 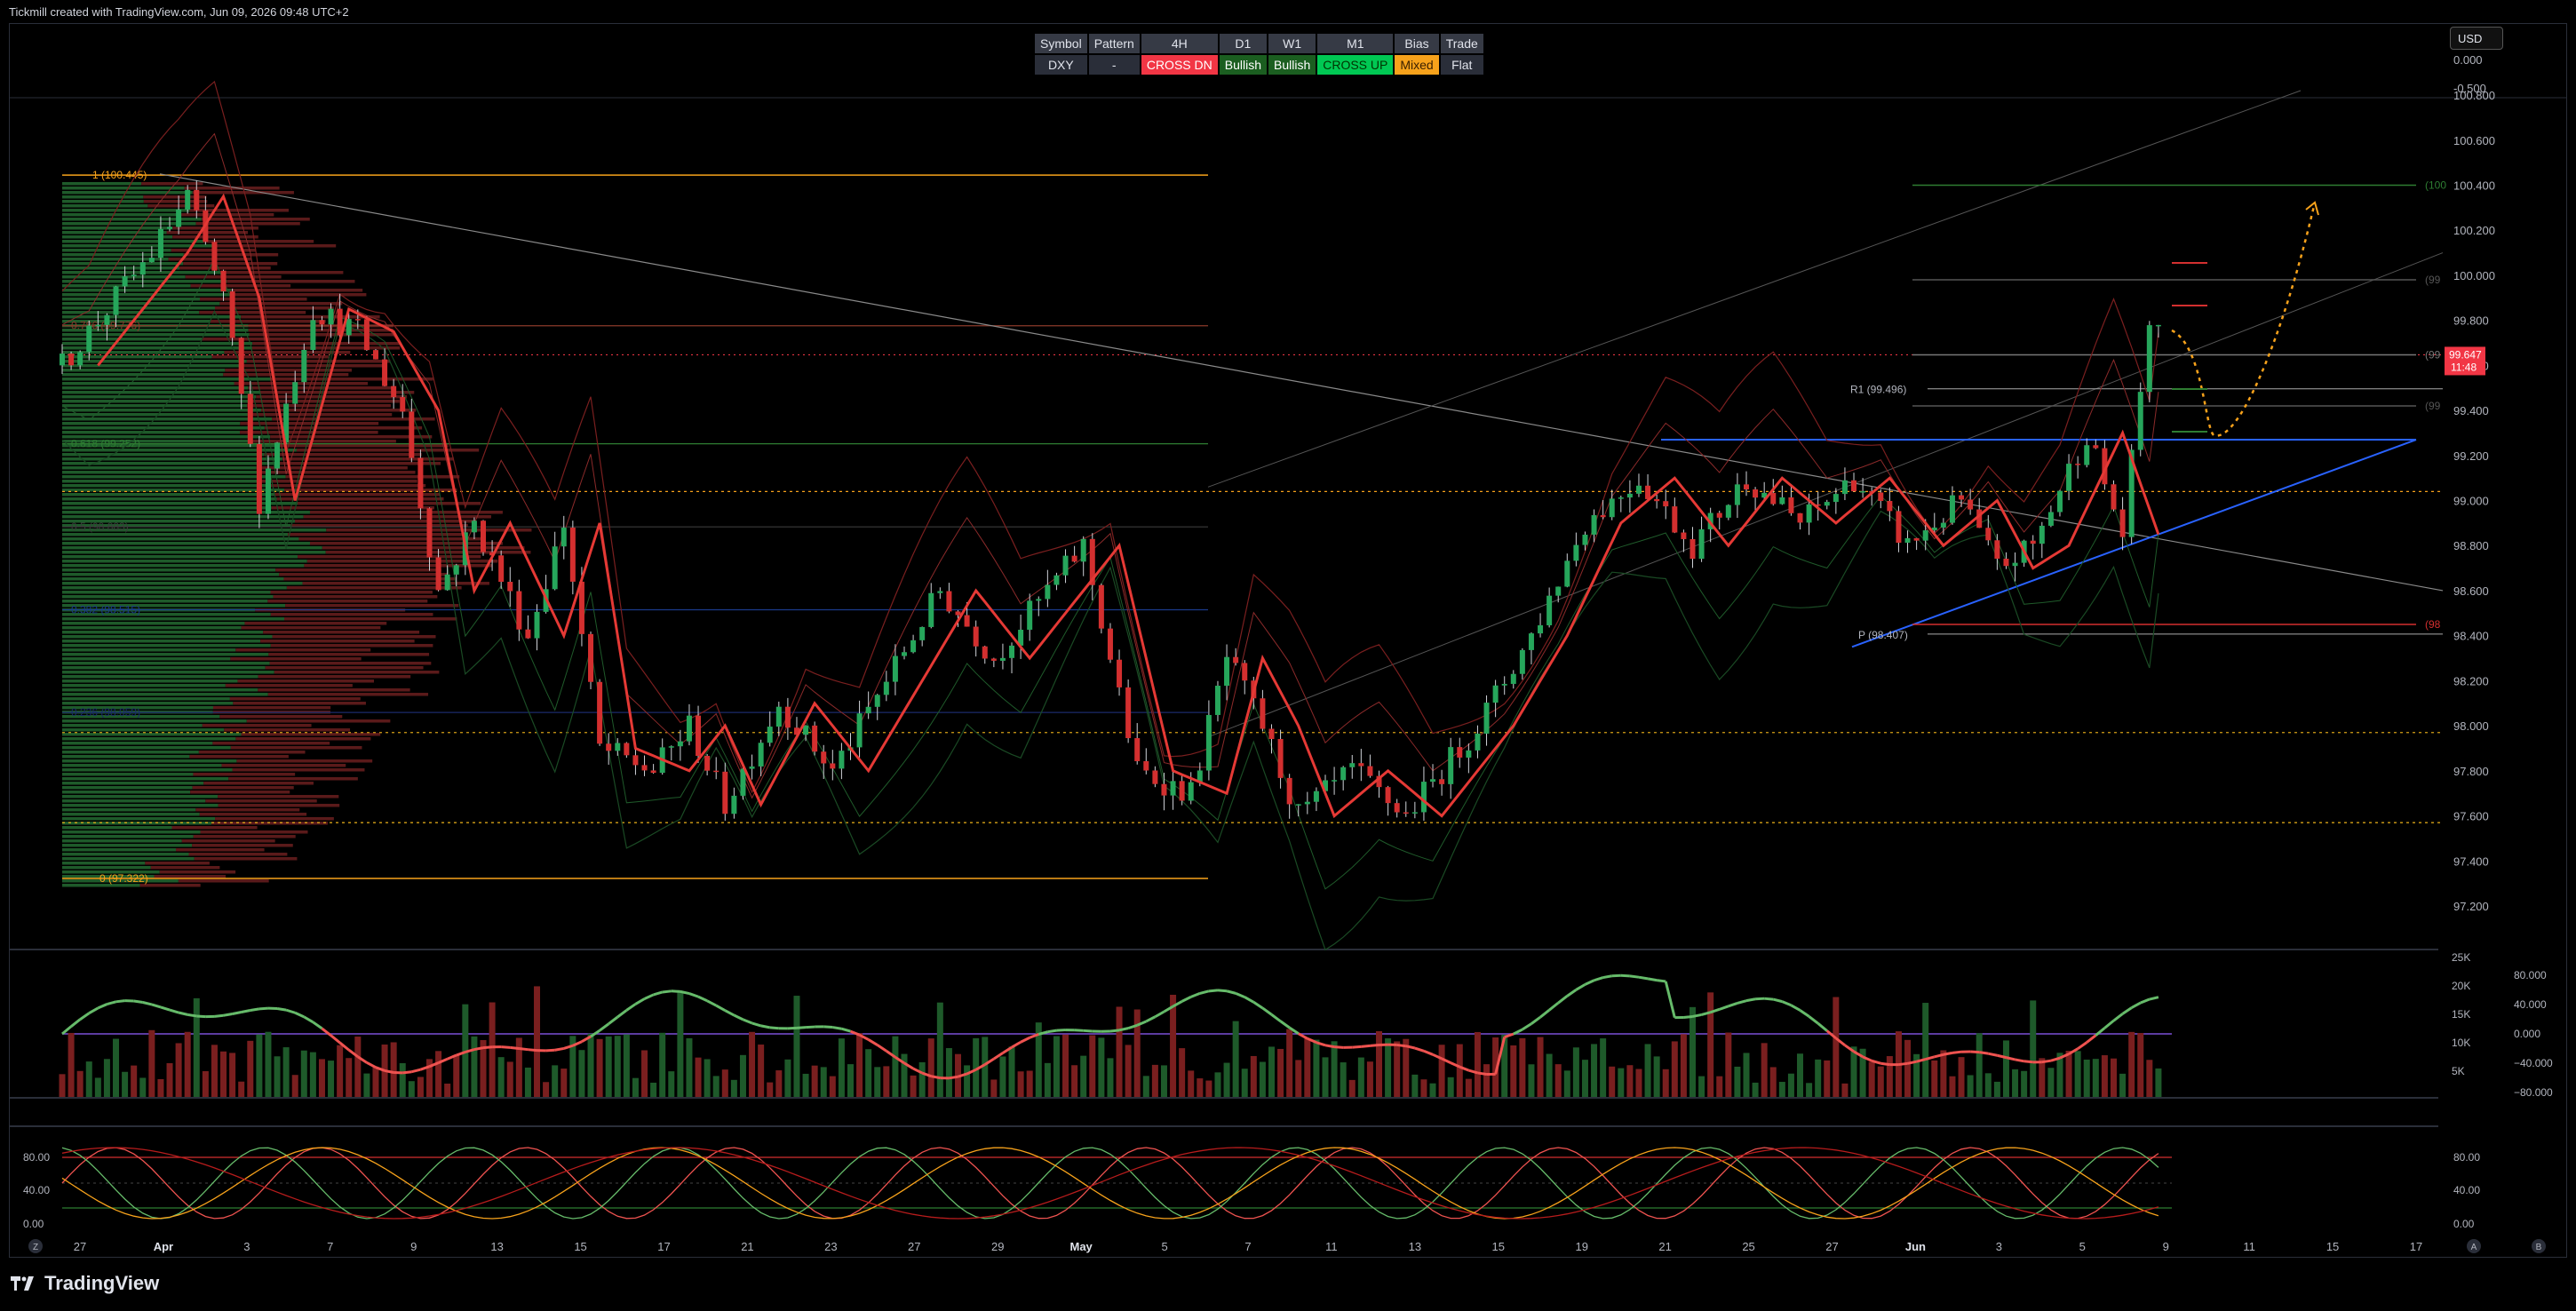 What do you see at coordinates (2539, 1247) in the screenshot?
I see `corner-button-label: B` at bounding box center [2539, 1247].